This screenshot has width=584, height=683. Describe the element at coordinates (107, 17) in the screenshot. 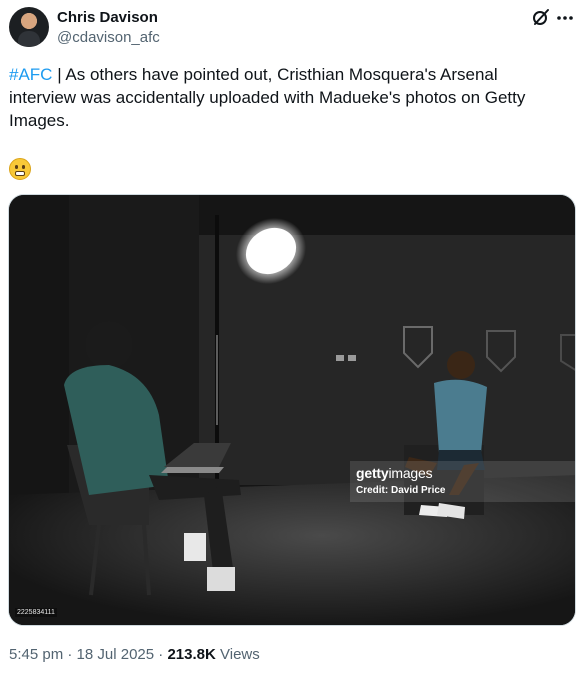

I see `author-display-name: Chris Davison` at that location.